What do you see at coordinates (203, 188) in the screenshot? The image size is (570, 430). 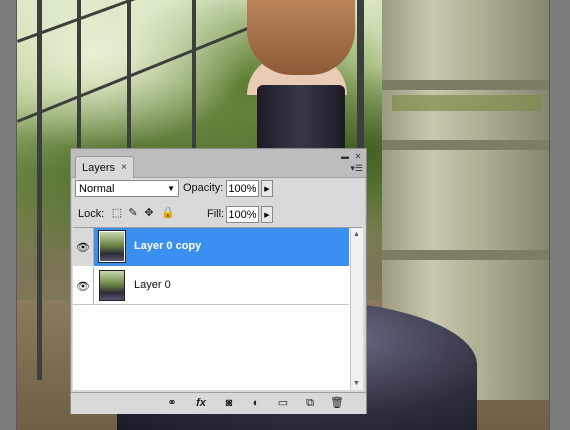 I see `opacity-label: Opacity:` at bounding box center [203, 188].